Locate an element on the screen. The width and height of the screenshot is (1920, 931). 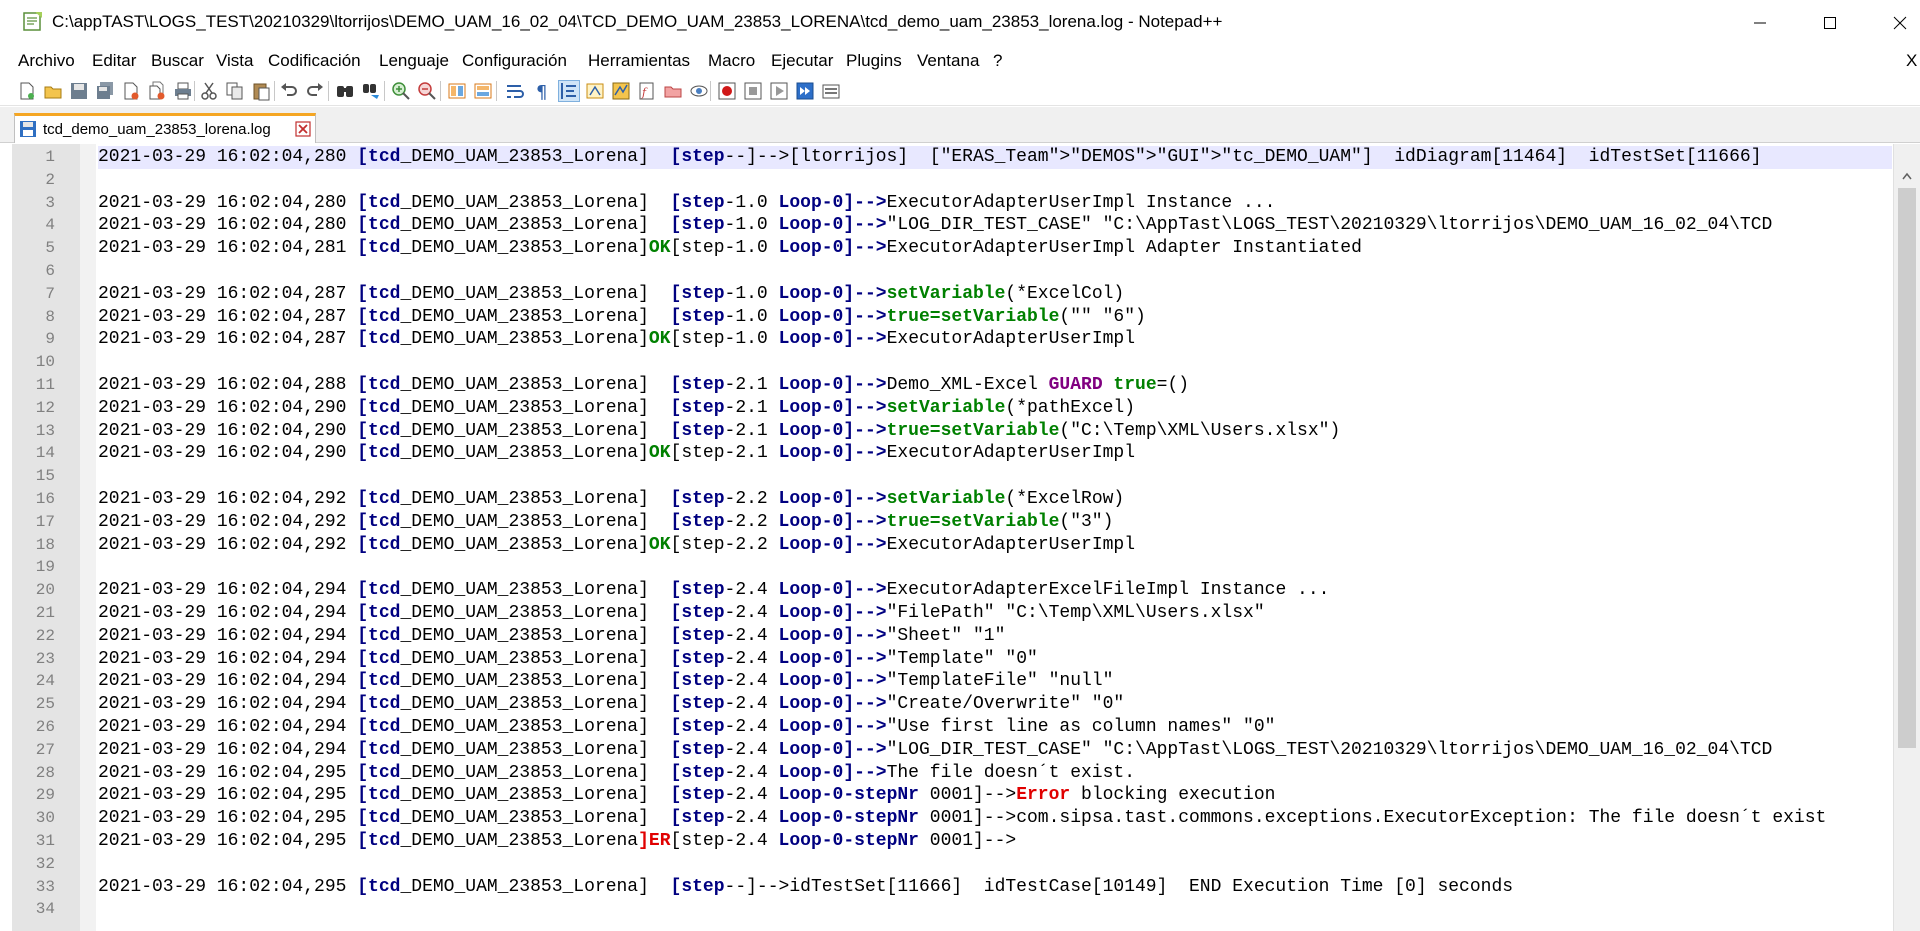
menu-codificacion: Codificación is located at coordinates (314, 61).